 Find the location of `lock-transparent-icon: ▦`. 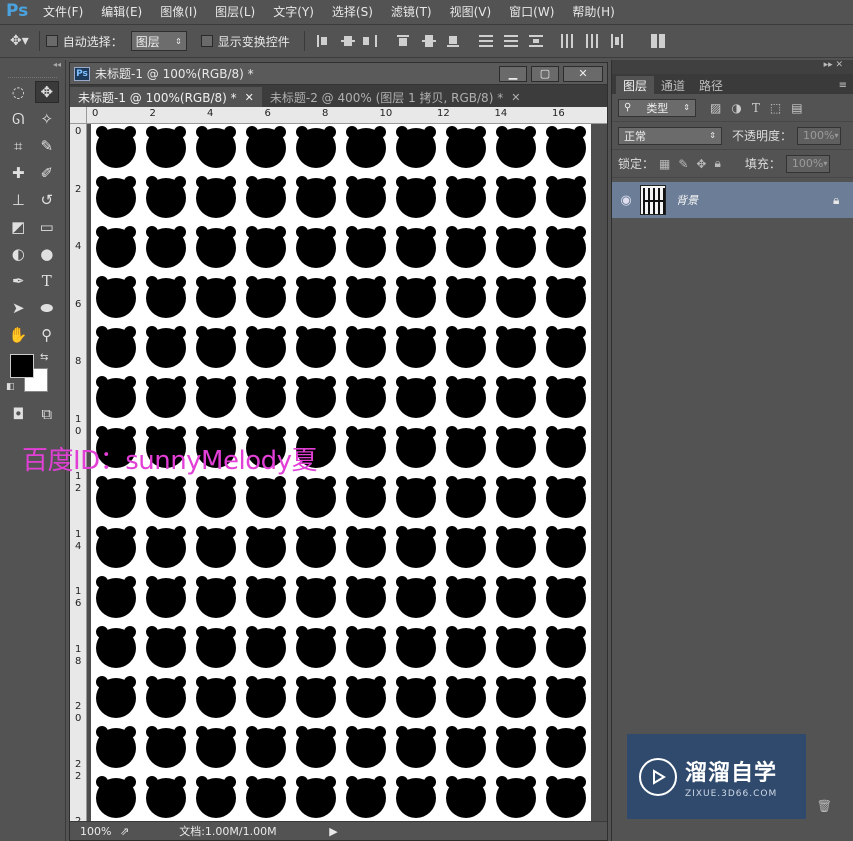

lock-transparent-icon: ▦ is located at coordinates (664, 164).